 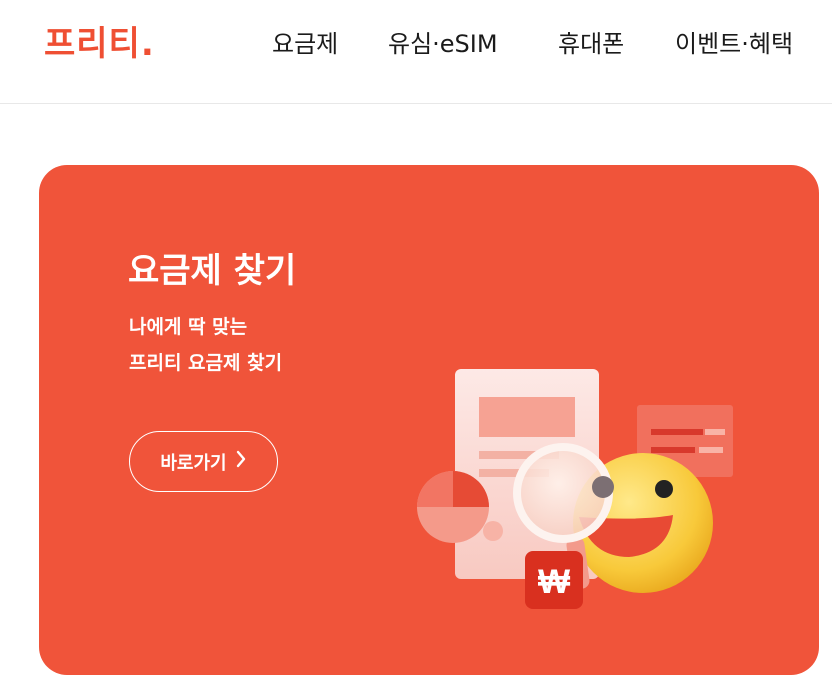 I want to click on go-button: 바로가기, so click(x=203, y=461).